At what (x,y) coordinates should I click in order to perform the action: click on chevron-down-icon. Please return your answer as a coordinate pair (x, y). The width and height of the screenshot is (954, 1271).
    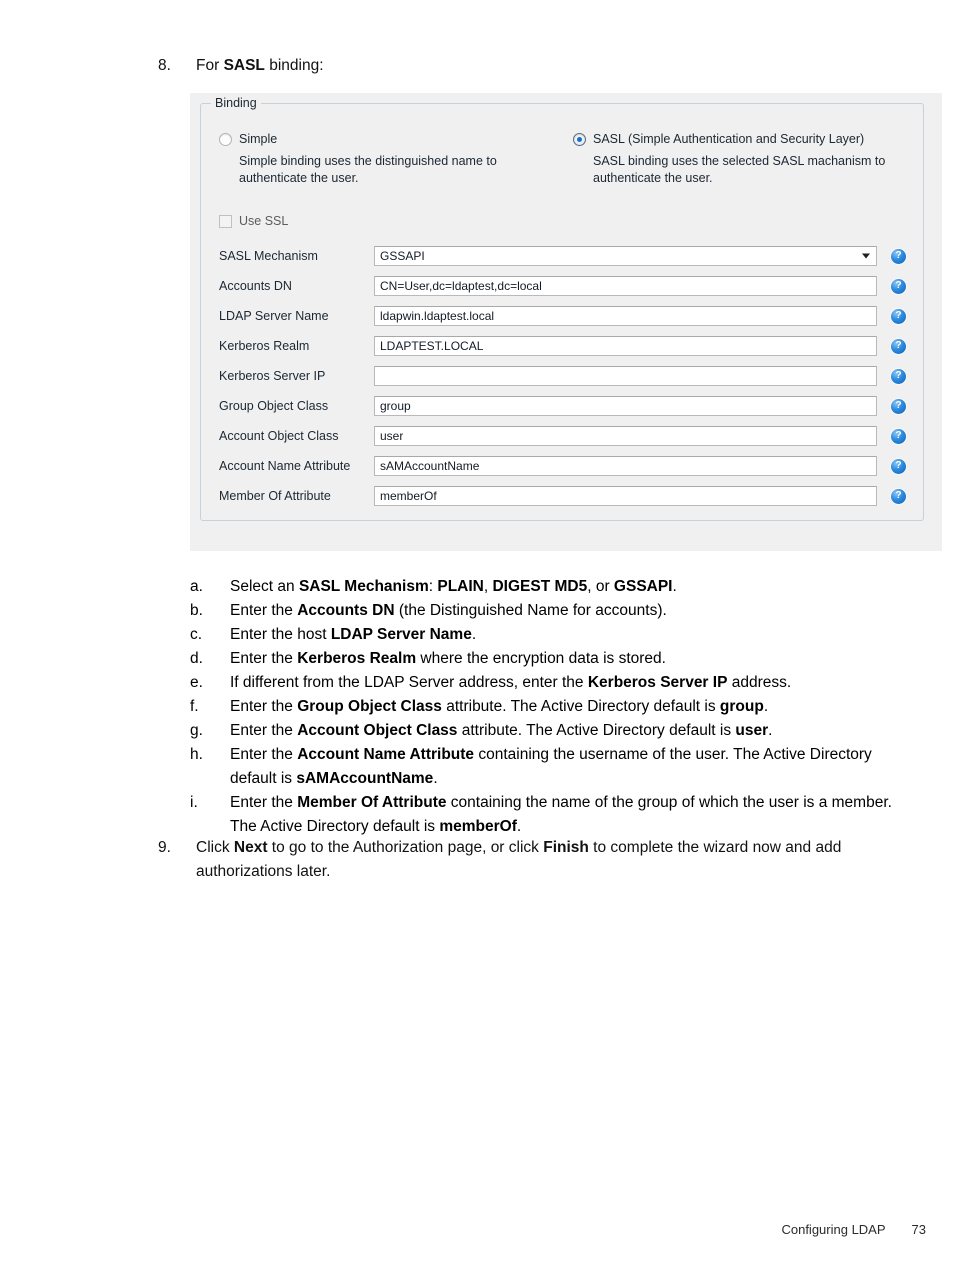
    Looking at the image, I should click on (866, 256).